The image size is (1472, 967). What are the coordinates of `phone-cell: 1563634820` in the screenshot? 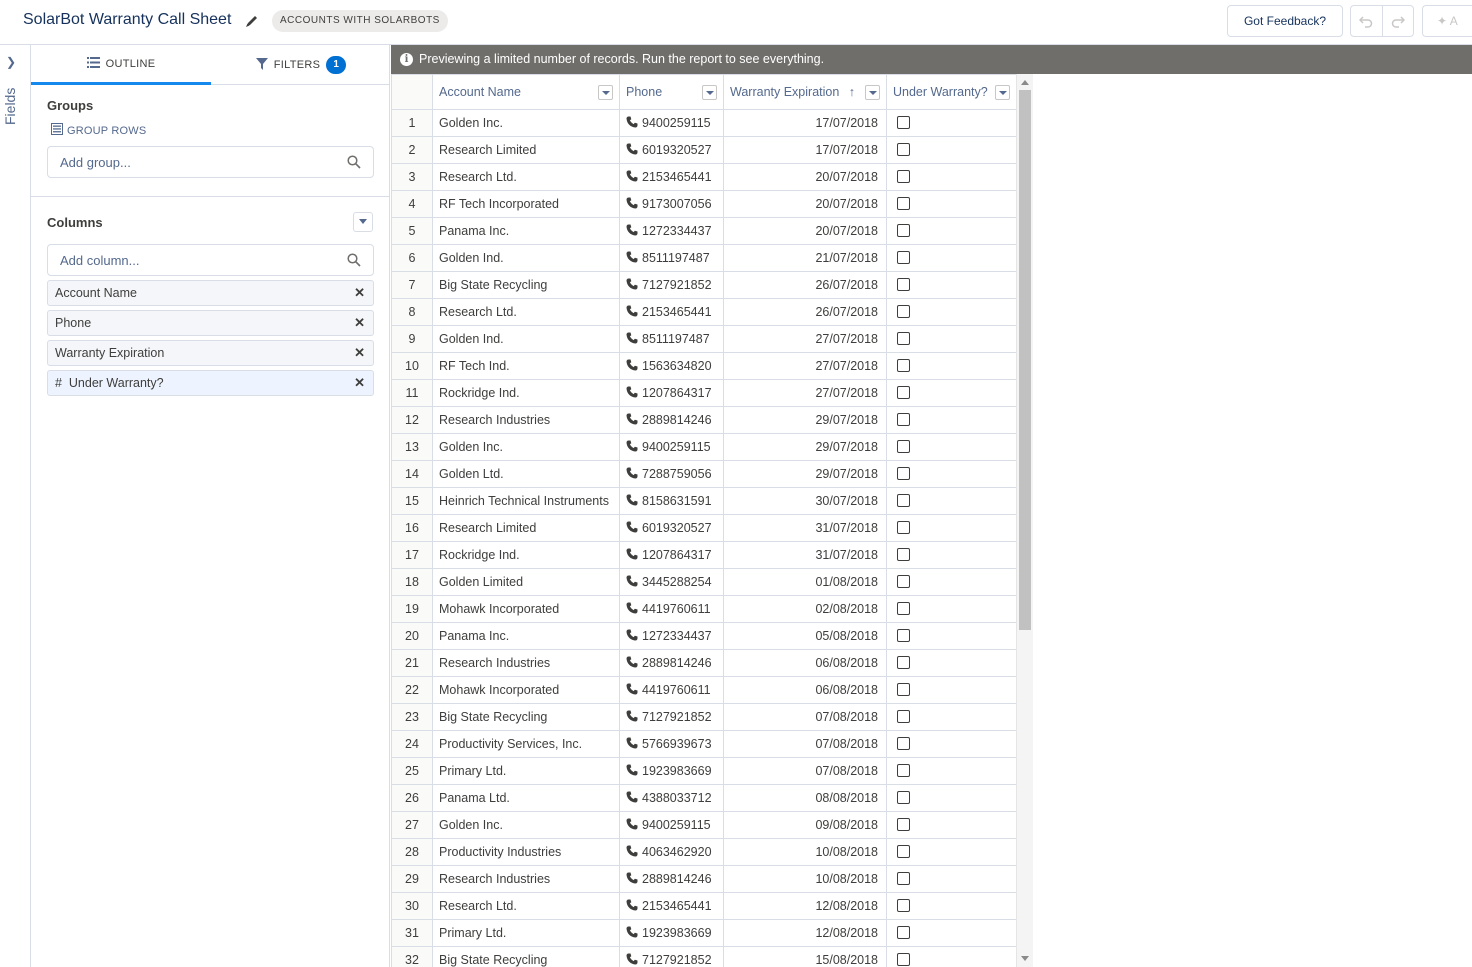 It's located at (671, 366).